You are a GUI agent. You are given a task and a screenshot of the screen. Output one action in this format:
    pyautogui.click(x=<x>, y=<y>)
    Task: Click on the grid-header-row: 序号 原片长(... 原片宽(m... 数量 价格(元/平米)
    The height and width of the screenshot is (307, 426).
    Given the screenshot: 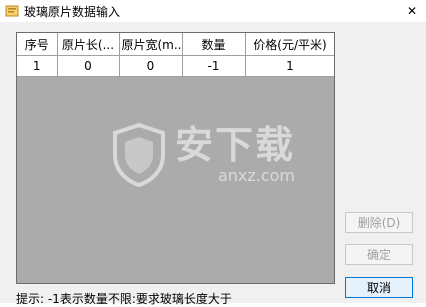 What is the action you would take?
    pyautogui.click(x=175, y=44)
    